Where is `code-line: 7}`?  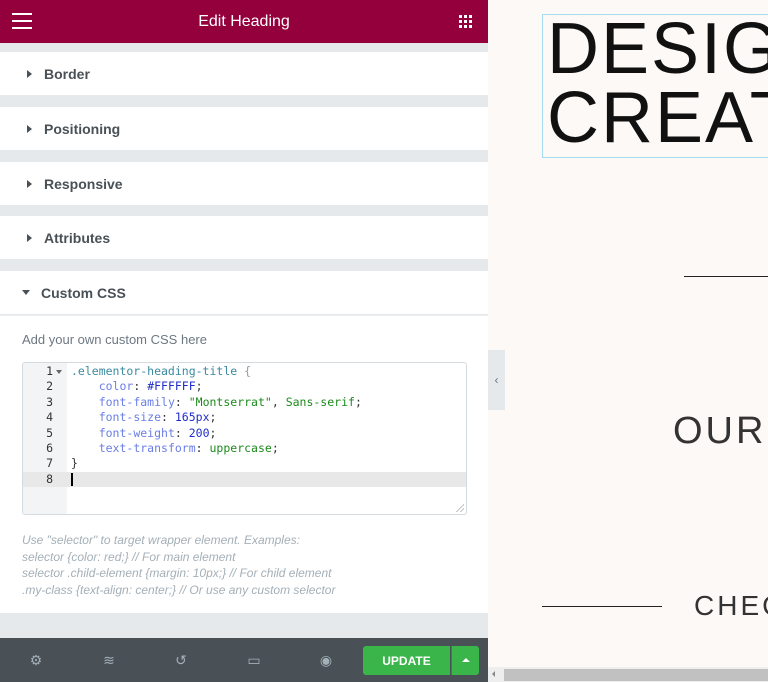
code-line: 7} is located at coordinates (62, 463).